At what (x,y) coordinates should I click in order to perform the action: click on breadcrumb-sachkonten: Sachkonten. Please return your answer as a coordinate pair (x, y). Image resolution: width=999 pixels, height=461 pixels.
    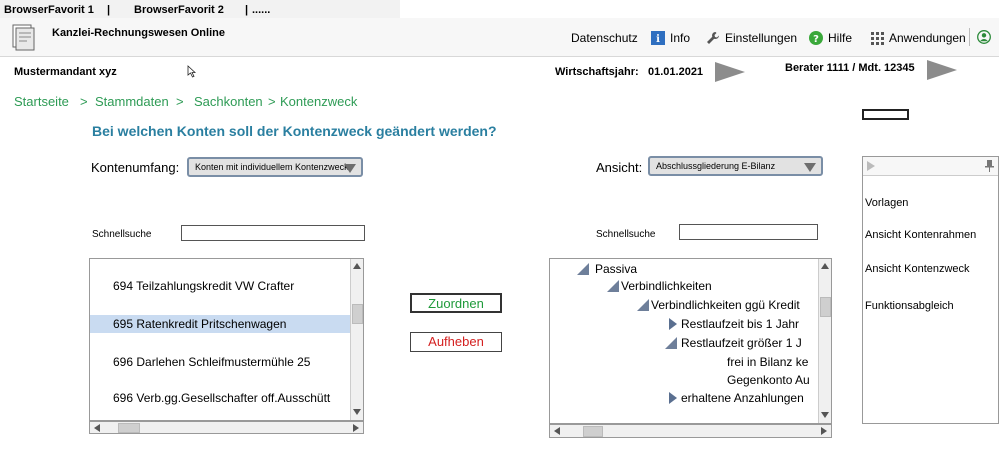
    Looking at the image, I should click on (228, 101).